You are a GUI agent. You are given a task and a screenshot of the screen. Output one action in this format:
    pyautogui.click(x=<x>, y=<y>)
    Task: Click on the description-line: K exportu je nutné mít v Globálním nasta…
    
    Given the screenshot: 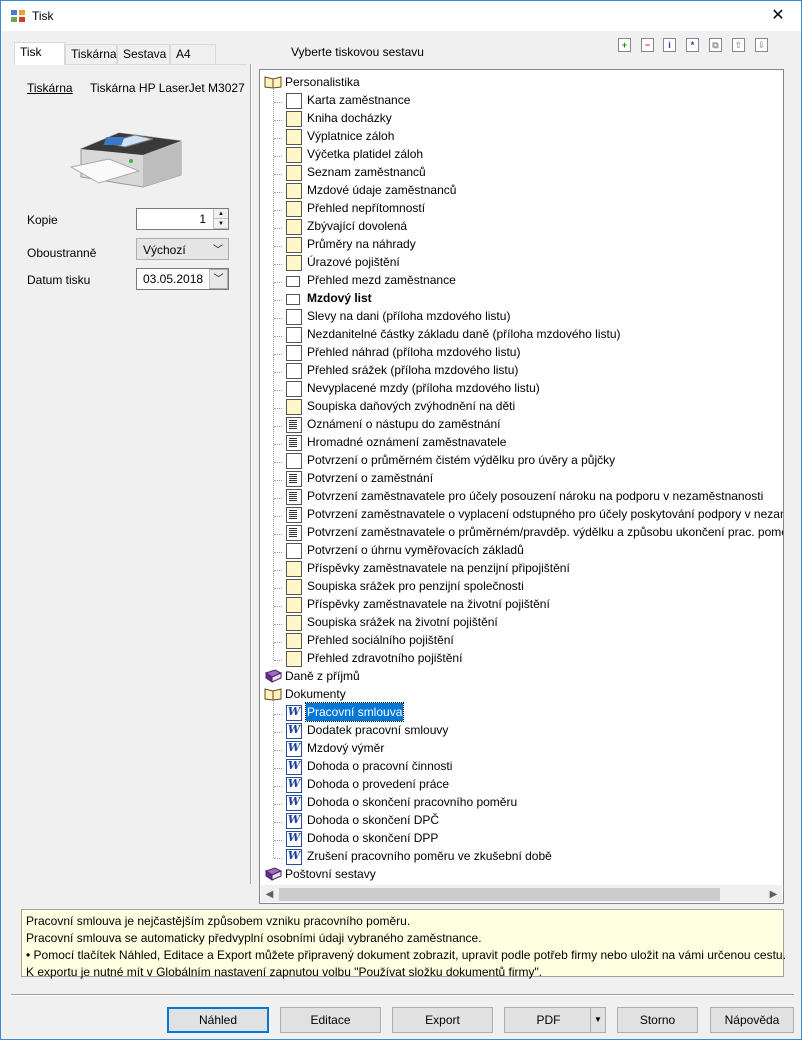 What is the action you would take?
    pyautogui.click(x=284, y=972)
    